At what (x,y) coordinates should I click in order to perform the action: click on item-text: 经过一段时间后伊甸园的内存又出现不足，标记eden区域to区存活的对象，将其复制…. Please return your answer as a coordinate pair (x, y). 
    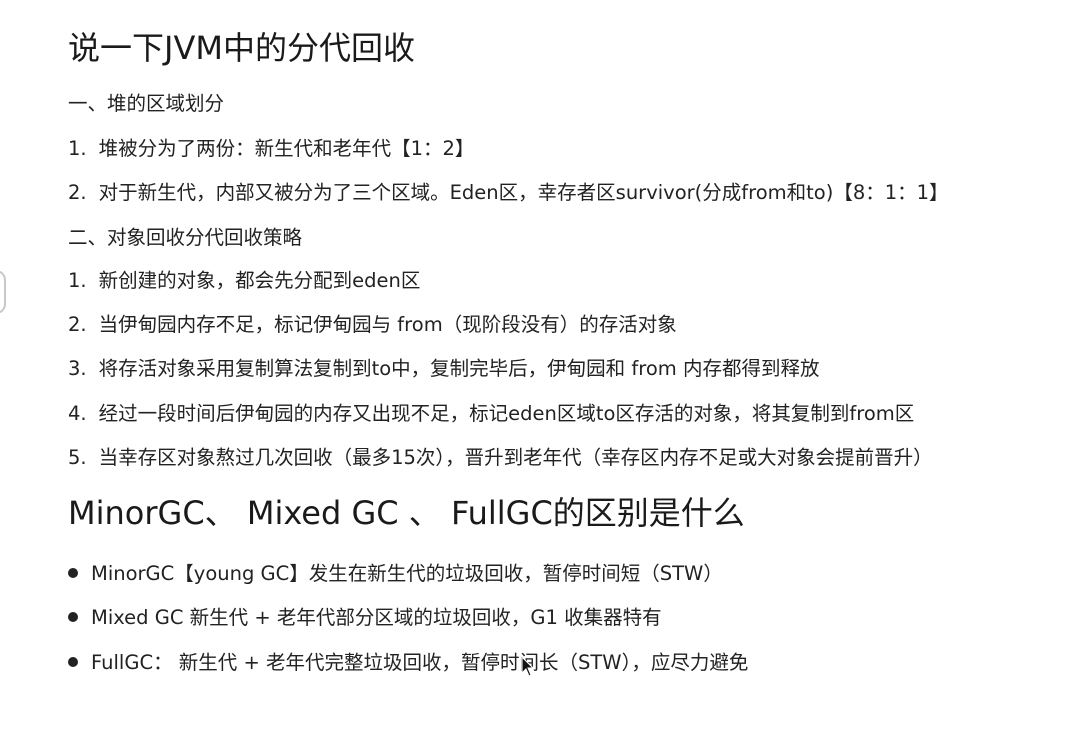
    Looking at the image, I should click on (506, 413).